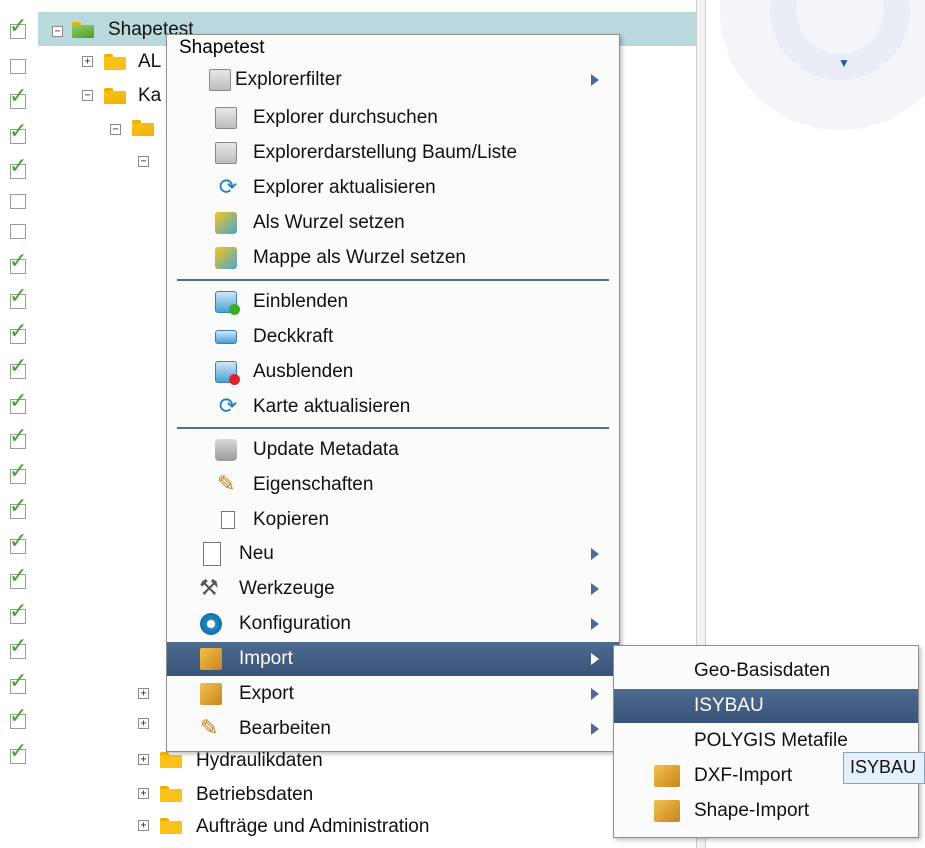 The image size is (925, 848). I want to click on menu-item-explorerfilter: Explorerfilter, so click(393, 80).